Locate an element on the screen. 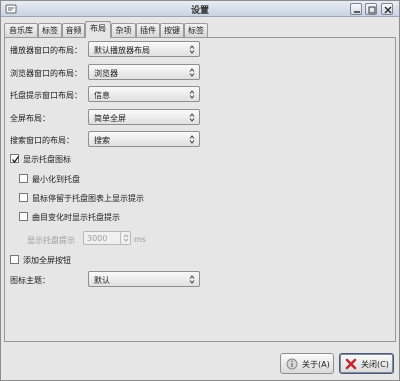  tab-misc: 杂项 is located at coordinates (123, 30).